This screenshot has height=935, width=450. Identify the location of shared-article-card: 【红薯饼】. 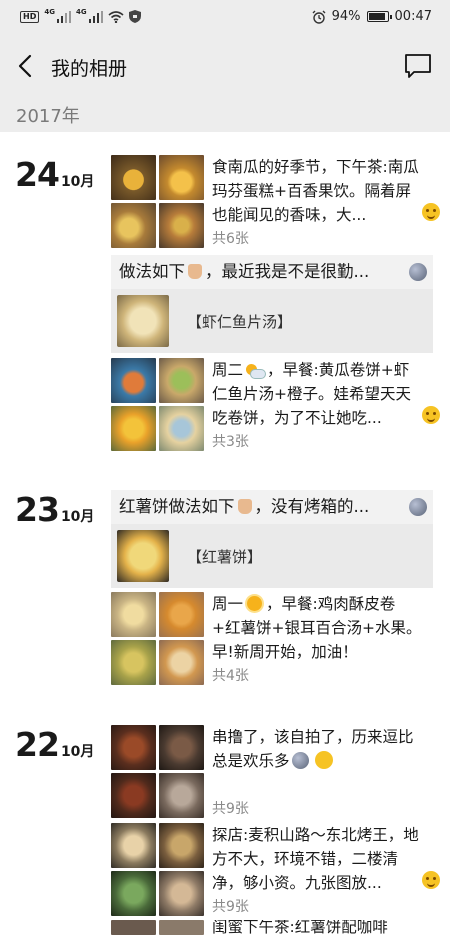
(272, 556).